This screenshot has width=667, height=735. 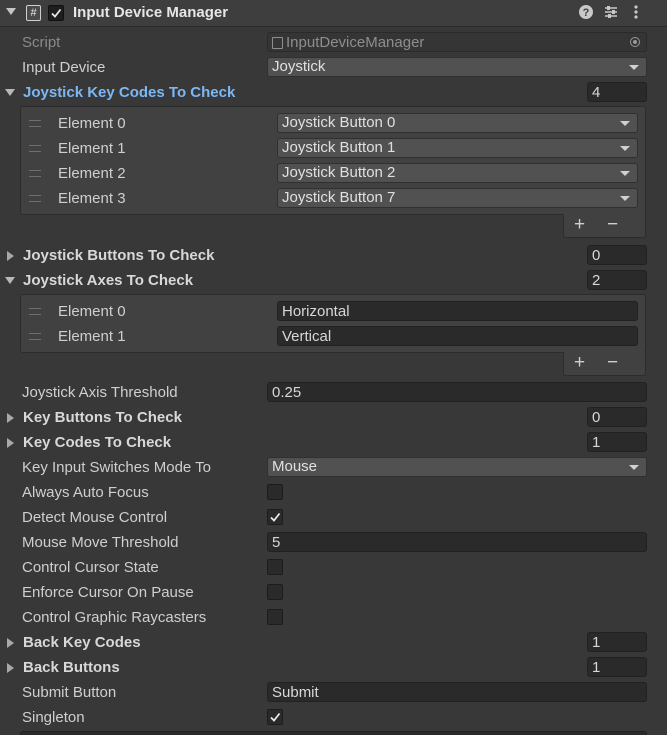 I want to click on input-device-row: Input Device Joystick, so click(x=333, y=67).